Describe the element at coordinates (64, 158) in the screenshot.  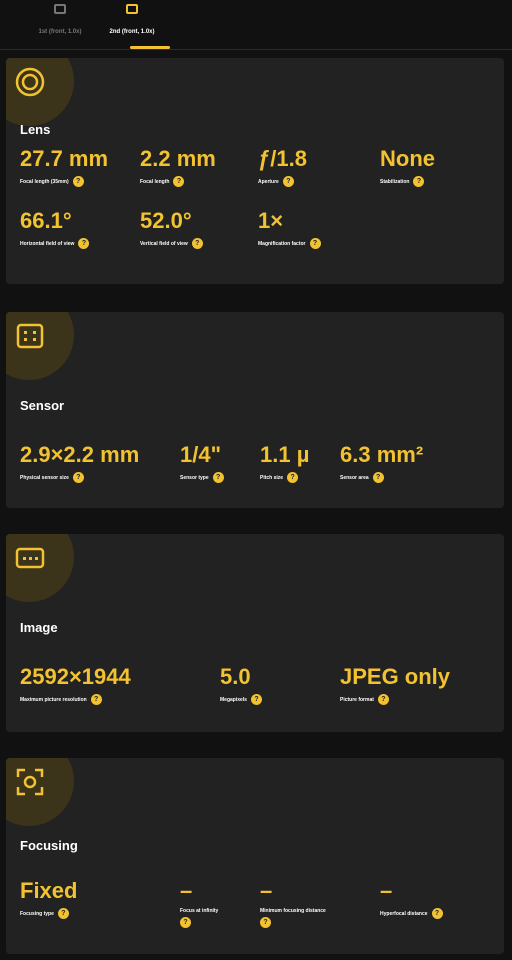
I see `spec-value: 27.7 mm` at that location.